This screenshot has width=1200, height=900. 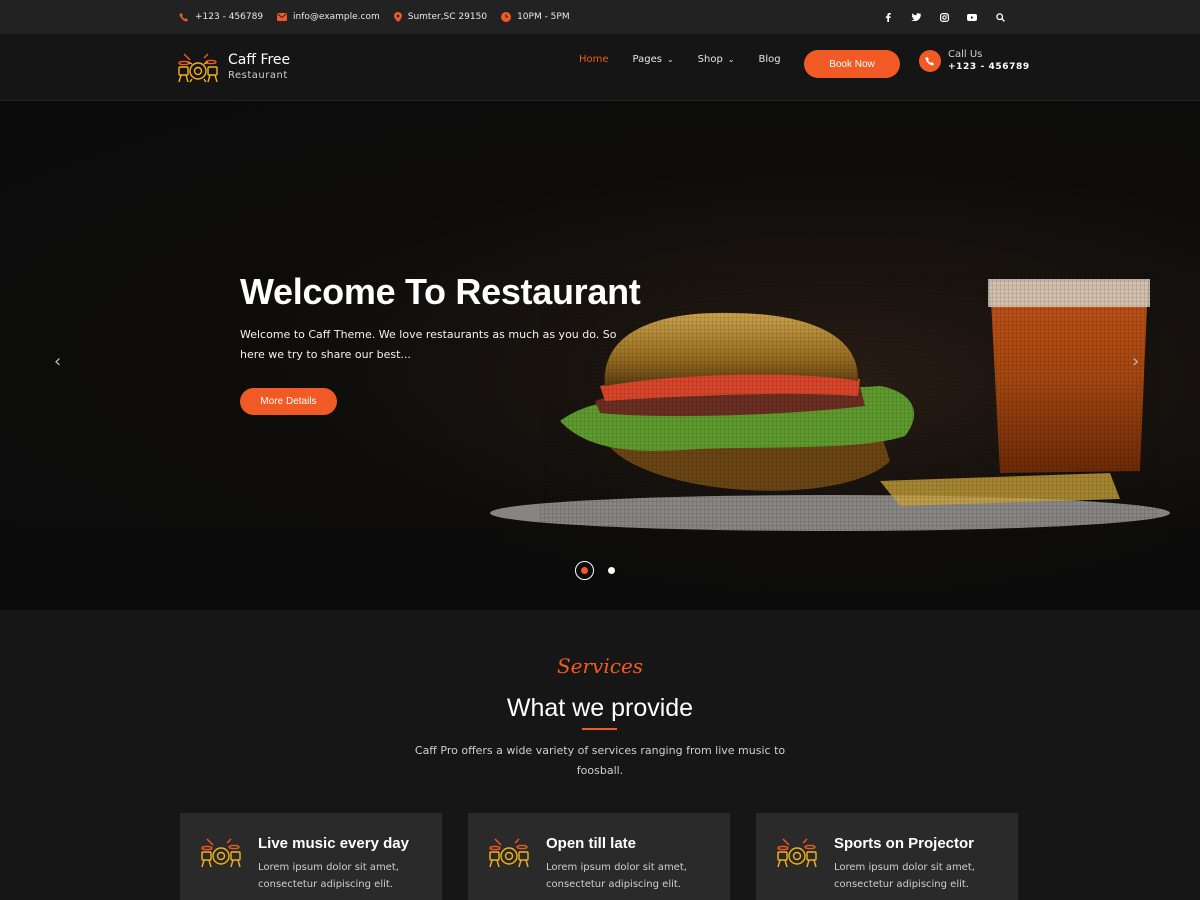 I want to click on topbar-phone: +123 - 456789, so click(x=221, y=17).